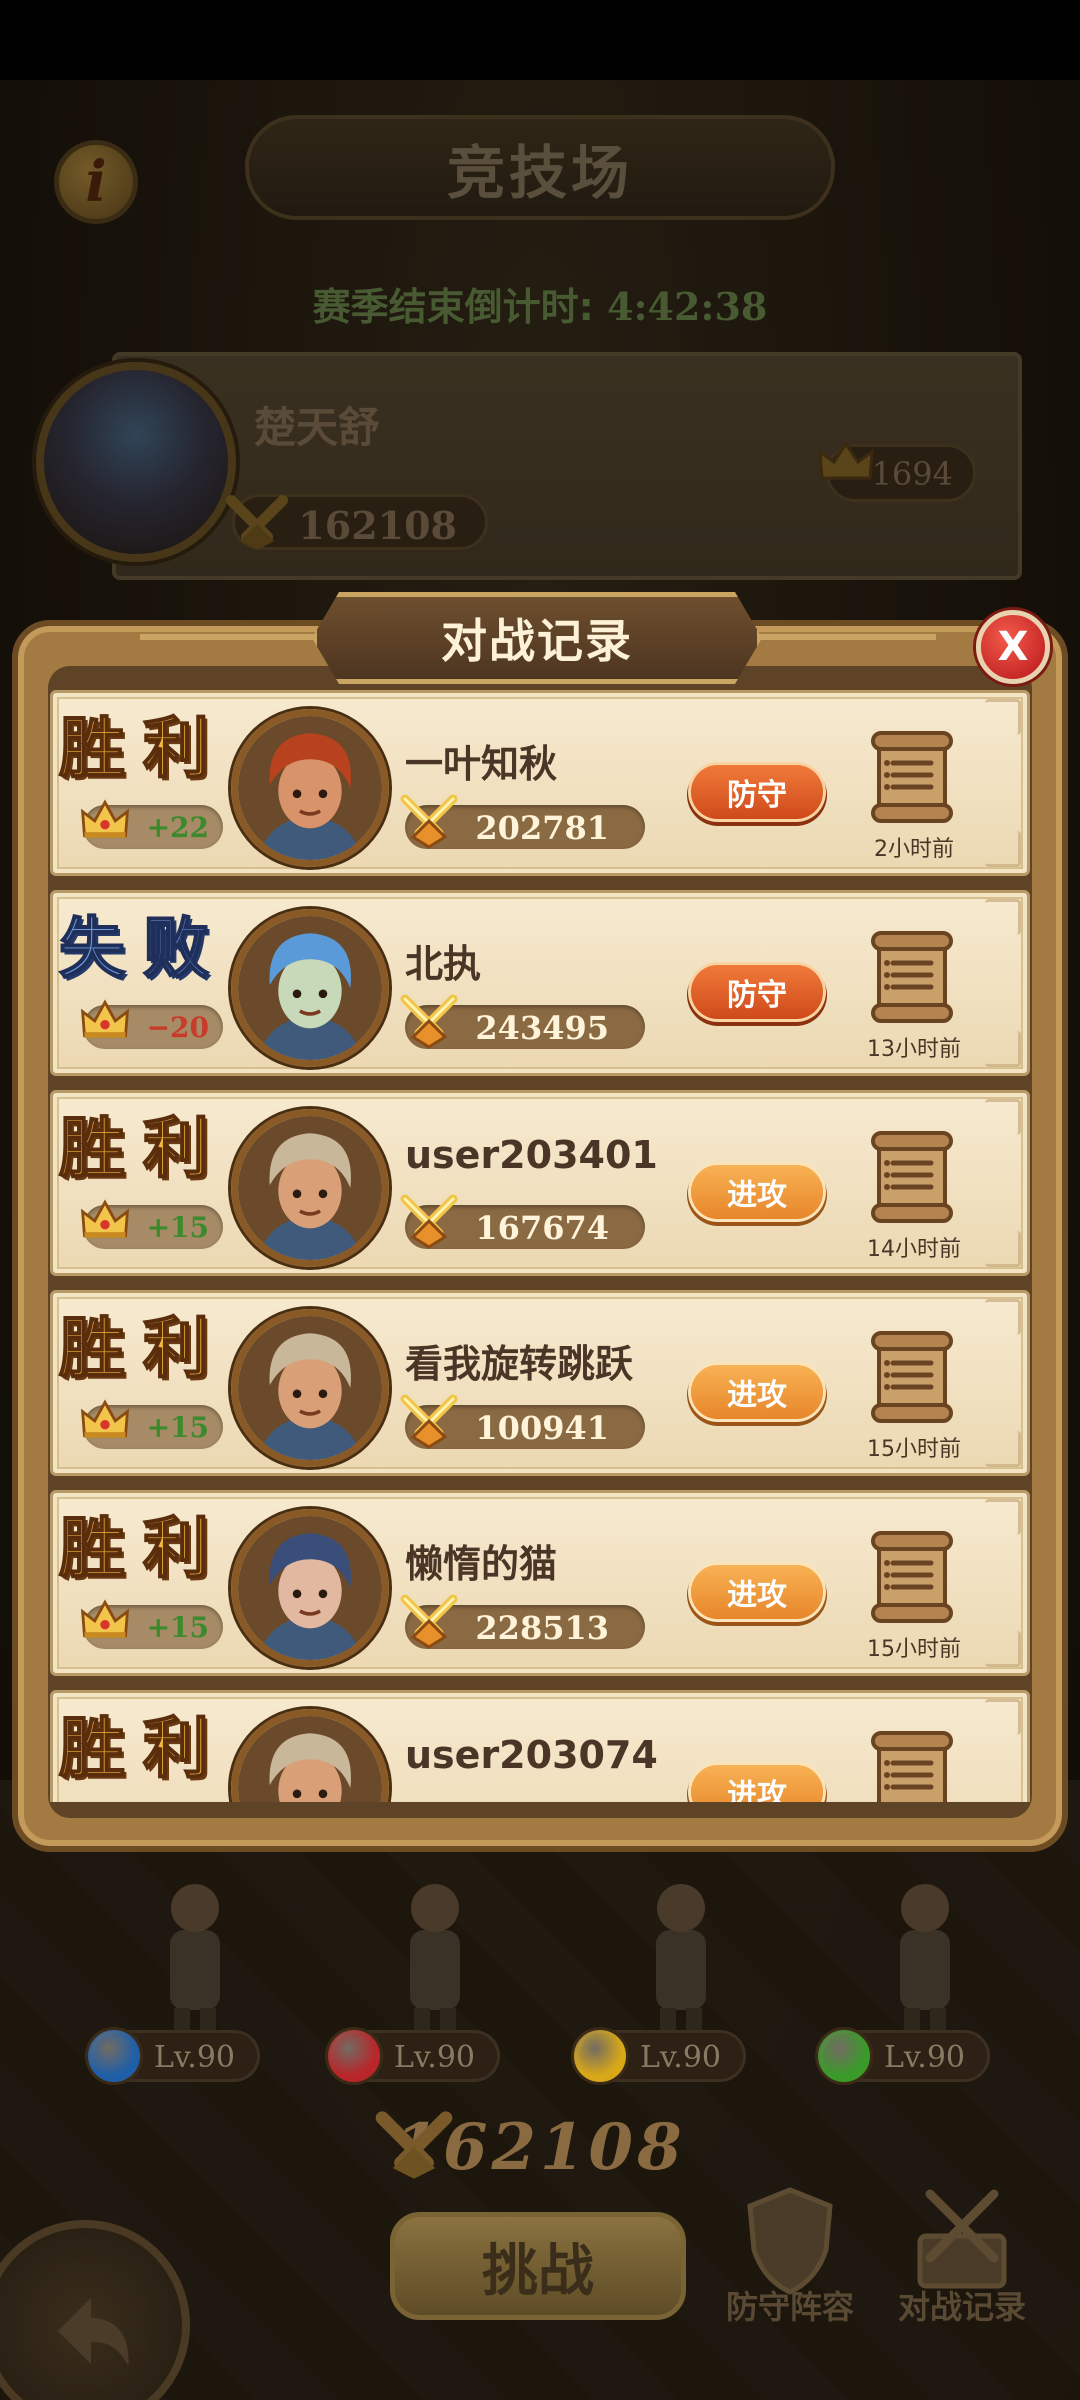 Image resolution: width=1080 pixels, height=2400 pixels. What do you see at coordinates (177, 1027) in the screenshot?
I see `trophy-delta: −20` at bounding box center [177, 1027].